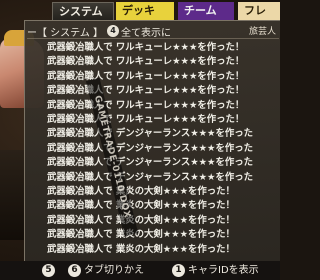 The image size is (320, 280). Describe the element at coordinates (145, 11) in the screenshot. I see `tab-deck: デッキ` at that location.